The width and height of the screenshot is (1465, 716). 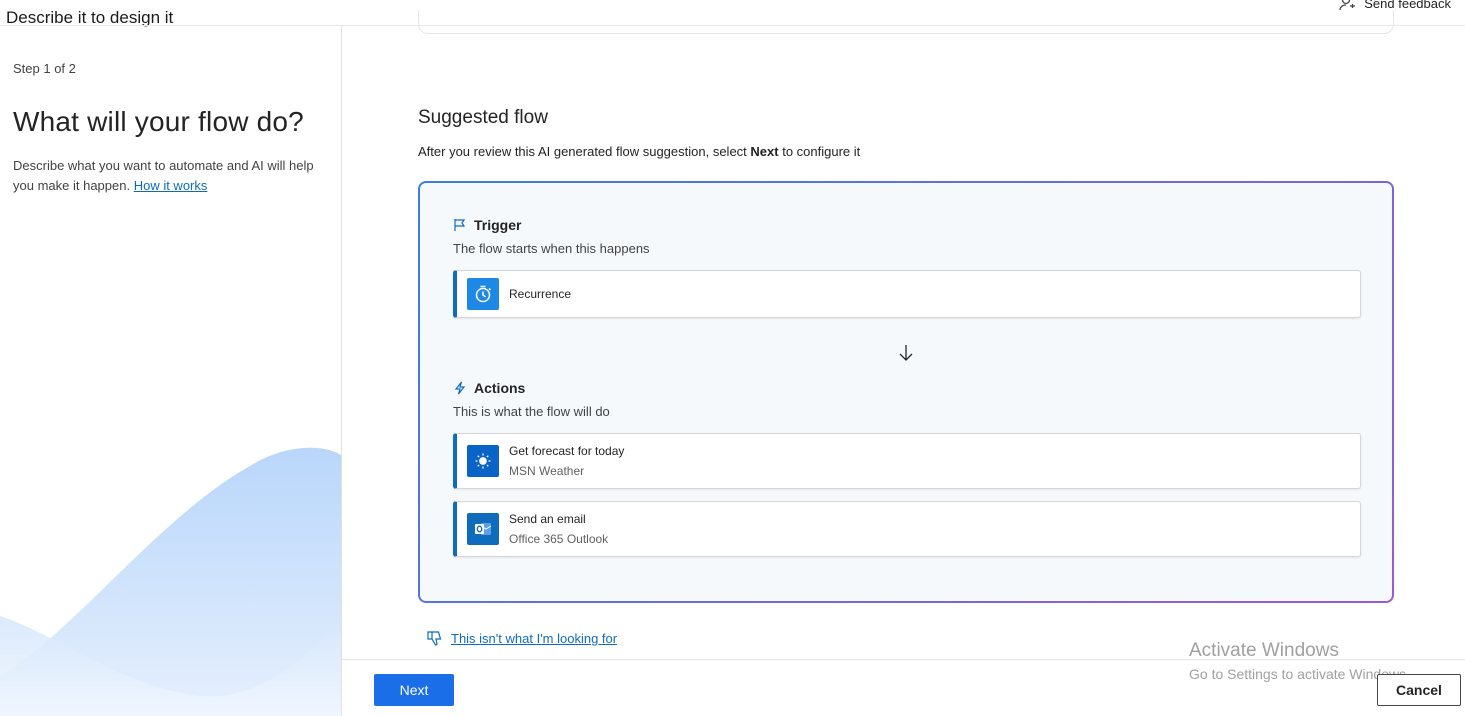 What do you see at coordinates (907, 294) in the screenshot?
I see `trigger-card-recurrence: Recurrence` at bounding box center [907, 294].